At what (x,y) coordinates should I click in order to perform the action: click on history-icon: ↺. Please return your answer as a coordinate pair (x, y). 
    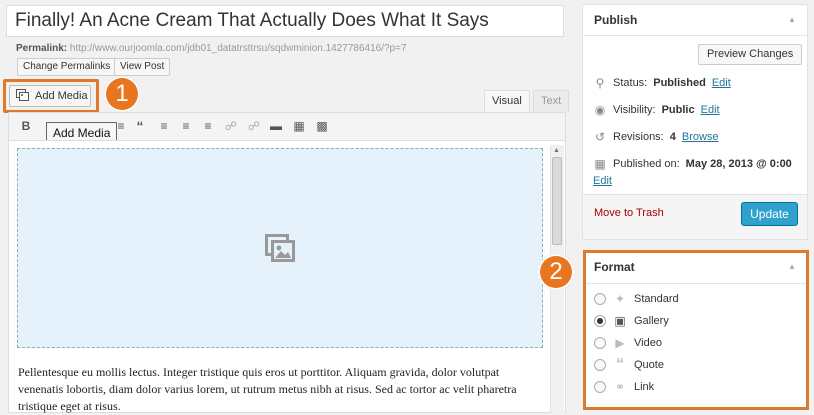
    Looking at the image, I should click on (600, 137).